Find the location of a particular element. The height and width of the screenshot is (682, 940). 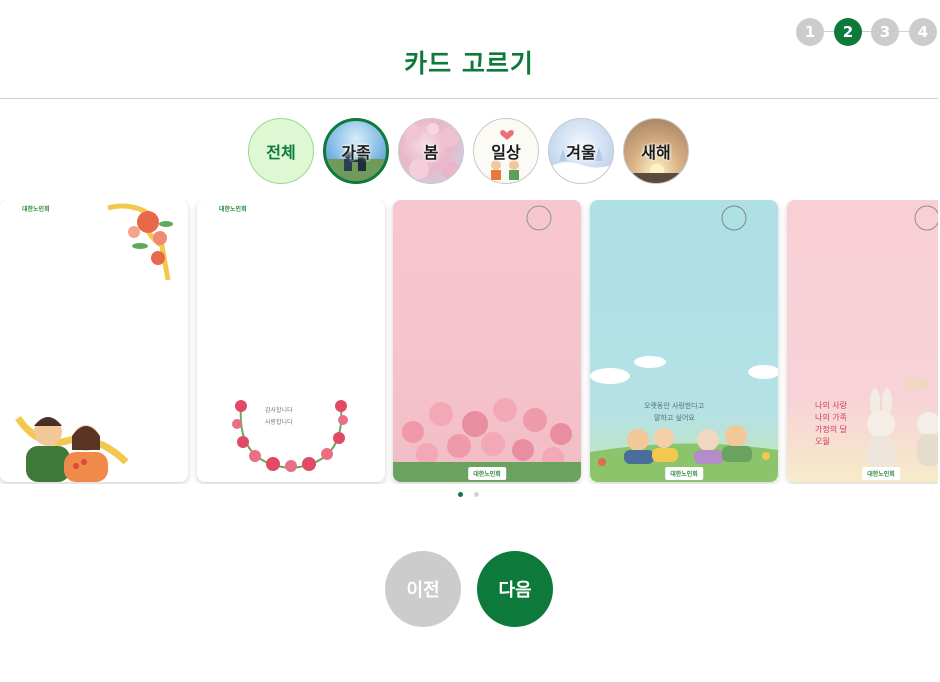

category-family: 가족 is located at coordinates (356, 151).